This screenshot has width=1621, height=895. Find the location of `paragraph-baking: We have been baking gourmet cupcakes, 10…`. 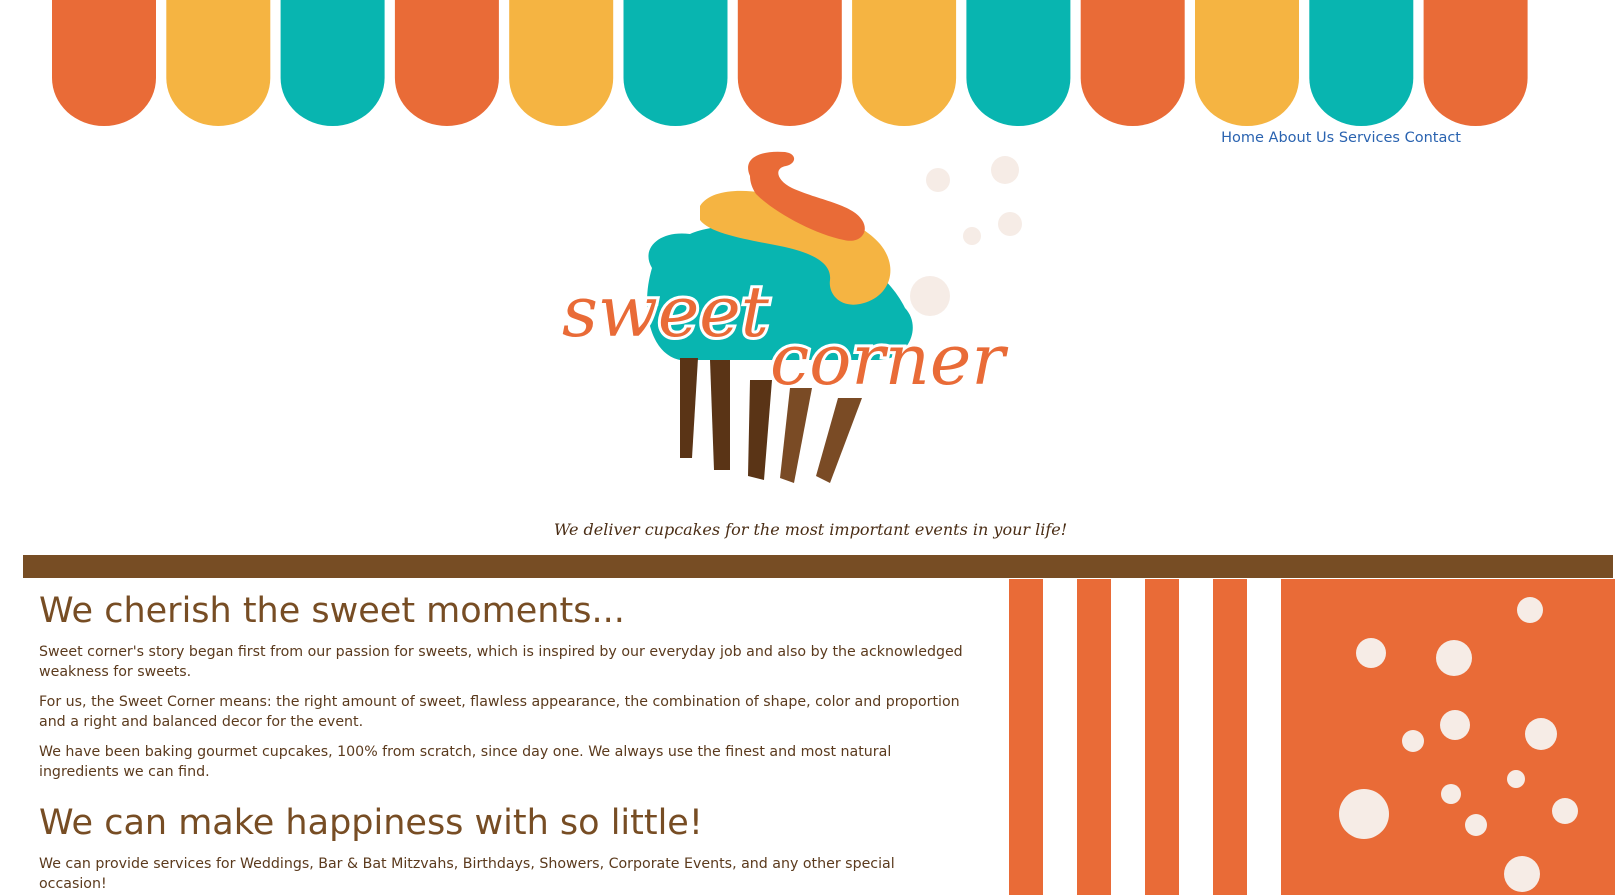

paragraph-baking: We have been baking gourmet cupcakes, 10… is located at coordinates (465, 762).